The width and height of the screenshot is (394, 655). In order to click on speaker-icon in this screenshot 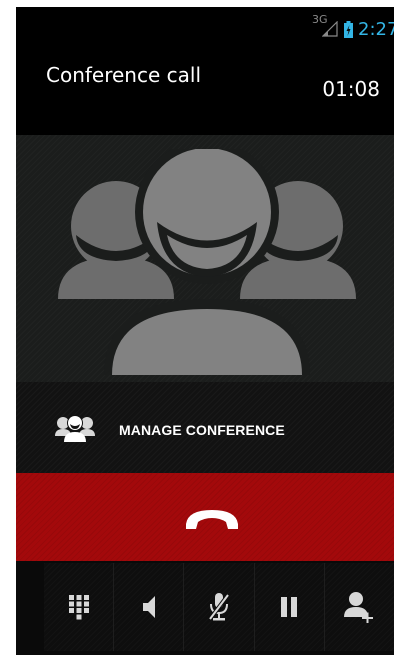, I will do `click(148, 607)`.